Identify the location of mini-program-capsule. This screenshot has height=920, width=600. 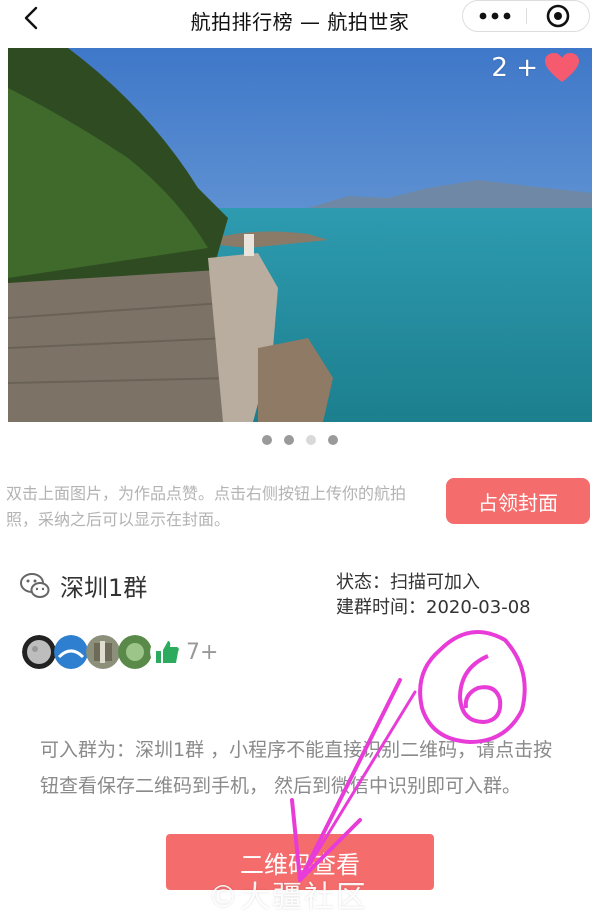
(526, 16).